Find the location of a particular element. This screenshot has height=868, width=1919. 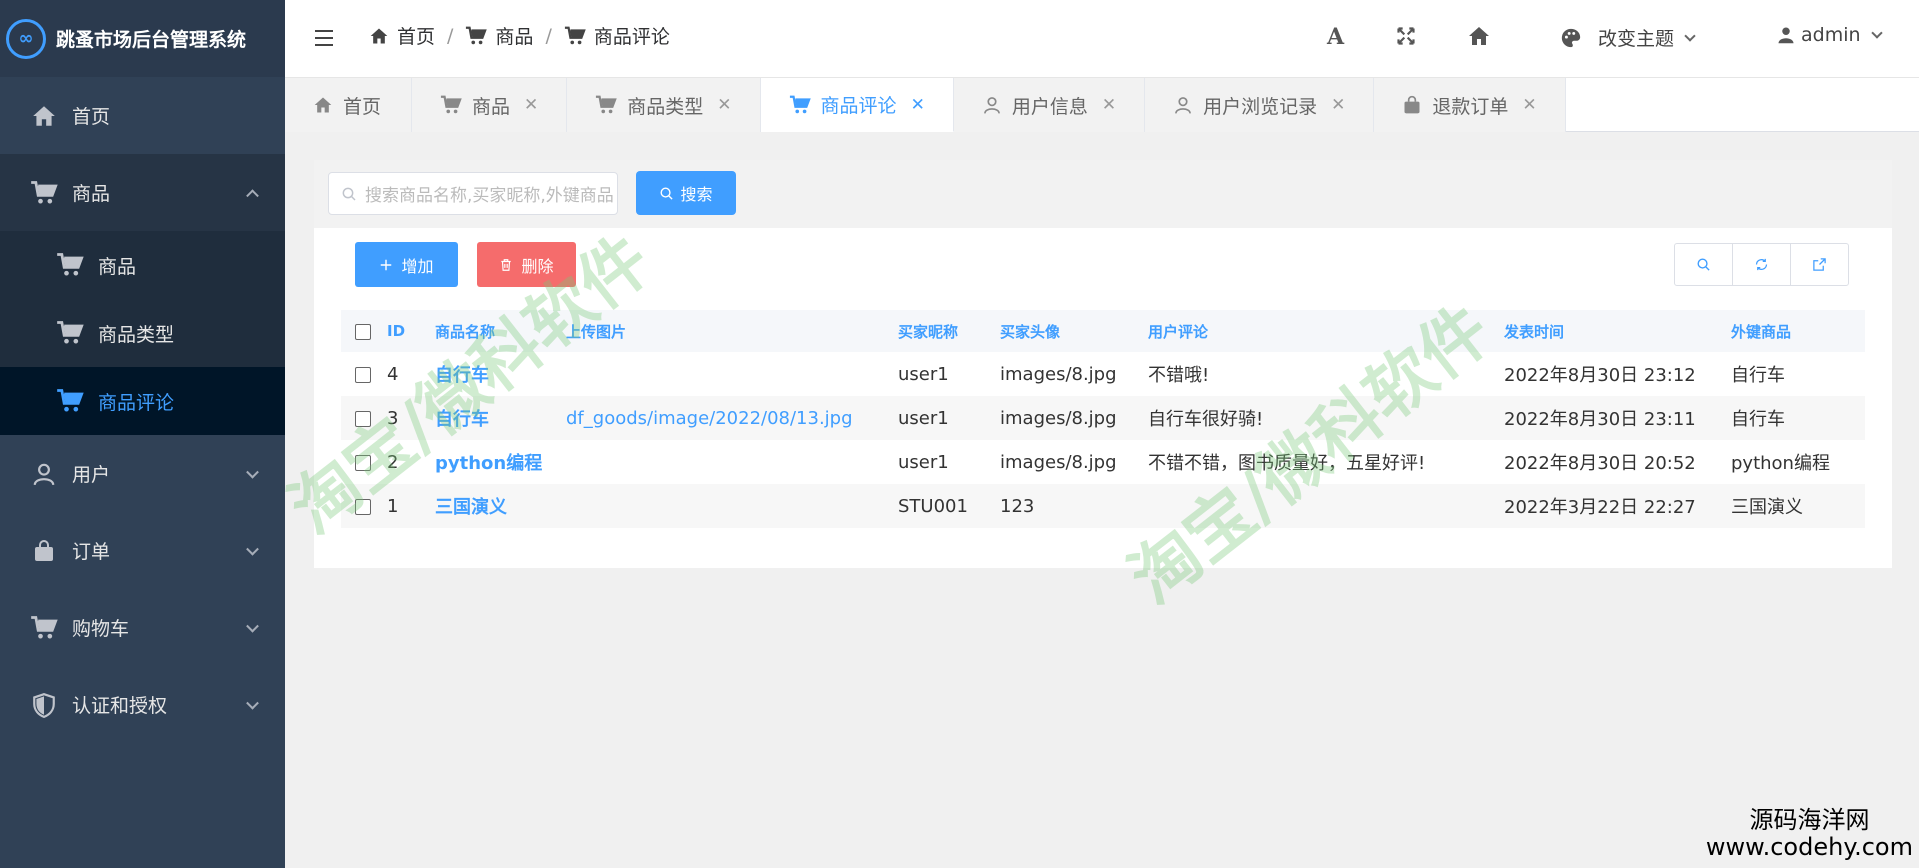

tab-goods-comment: 商品评论 ✕ is located at coordinates (857, 105).